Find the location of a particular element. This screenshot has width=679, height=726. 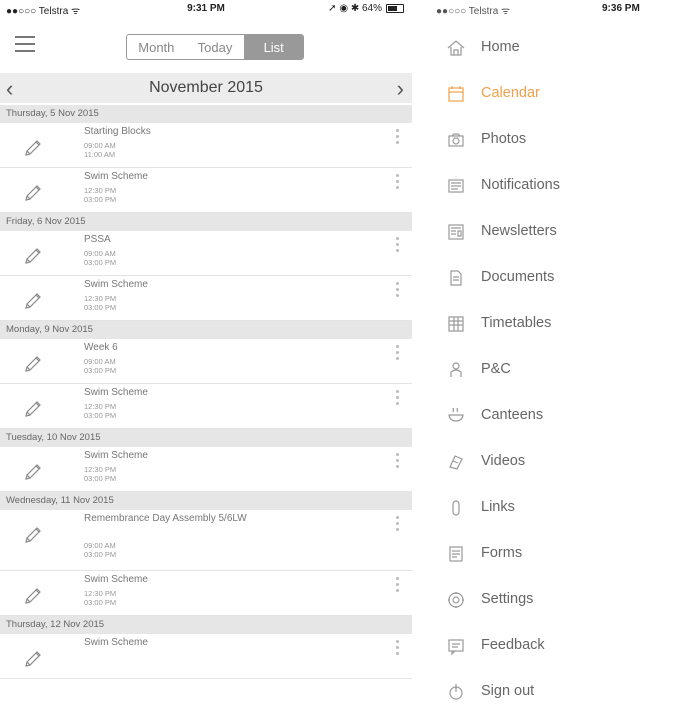

newsletter-icon is located at coordinates (456, 232).